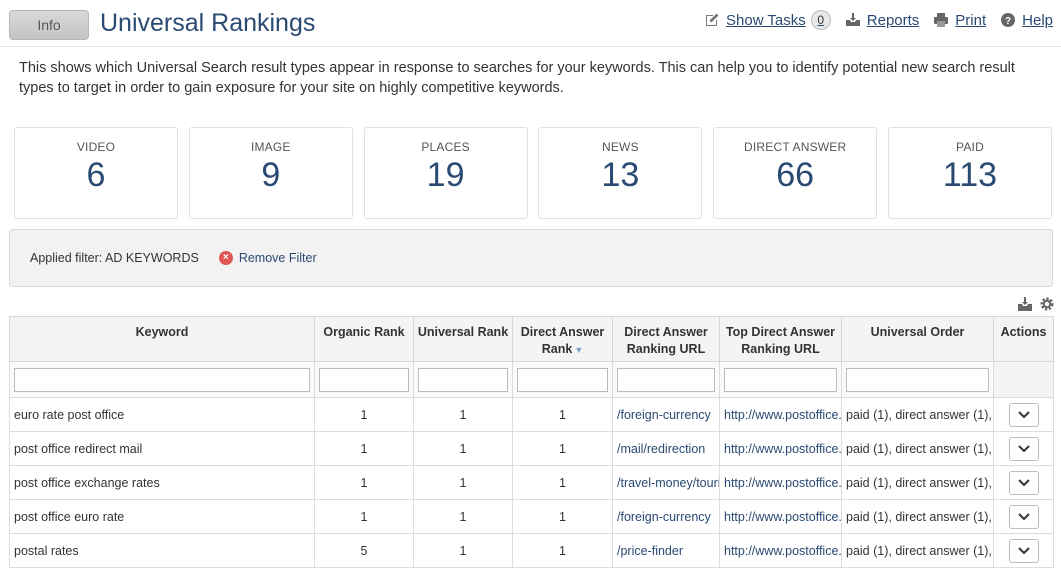 The width and height of the screenshot is (1061, 571). I want to click on stat-label: DIRECT ANSWER, so click(795, 147).